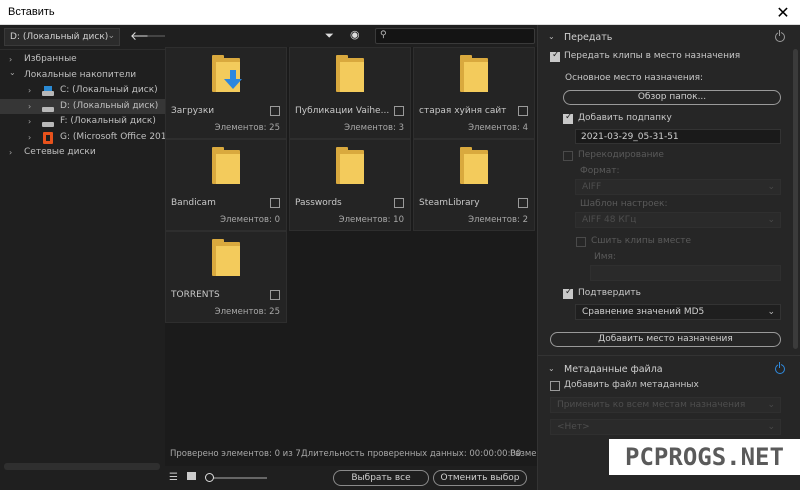  I want to click on folder-tile: Загрузки Элементов: 25, so click(226, 93).